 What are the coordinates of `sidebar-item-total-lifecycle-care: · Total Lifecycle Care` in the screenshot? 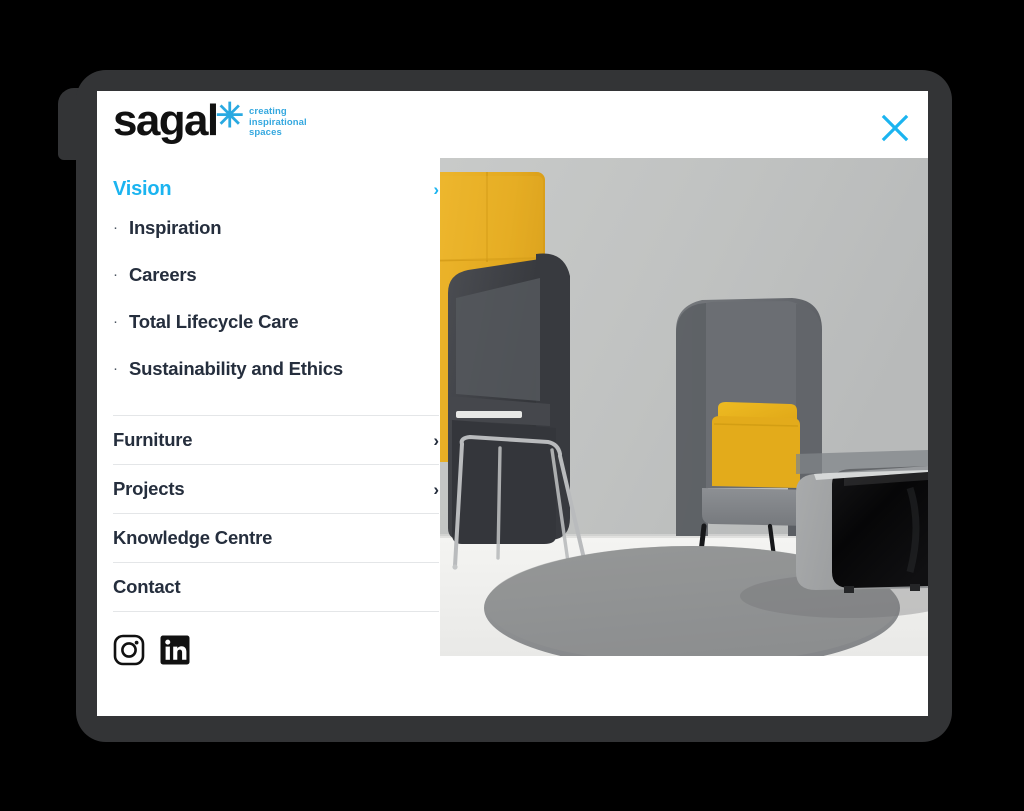 It's located at (276, 334).